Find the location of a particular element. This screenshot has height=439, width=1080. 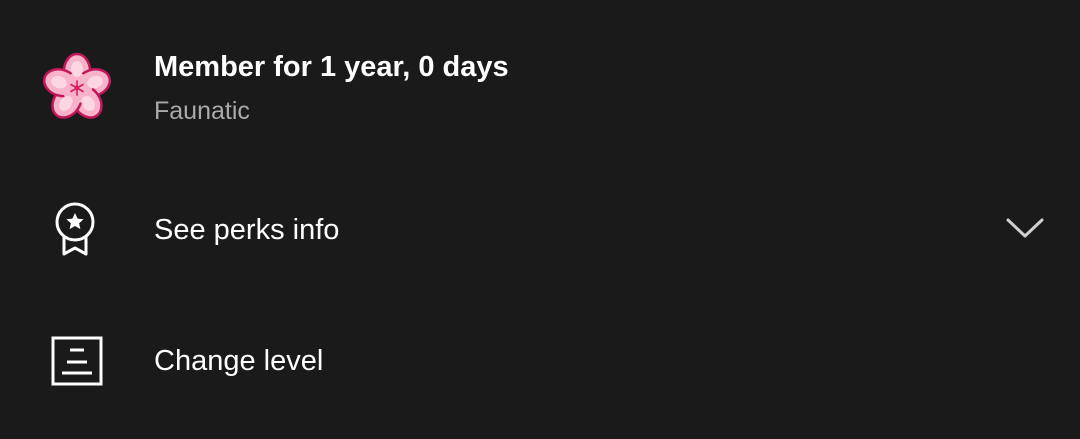

sakura-badge-icon is located at coordinates (77, 85).